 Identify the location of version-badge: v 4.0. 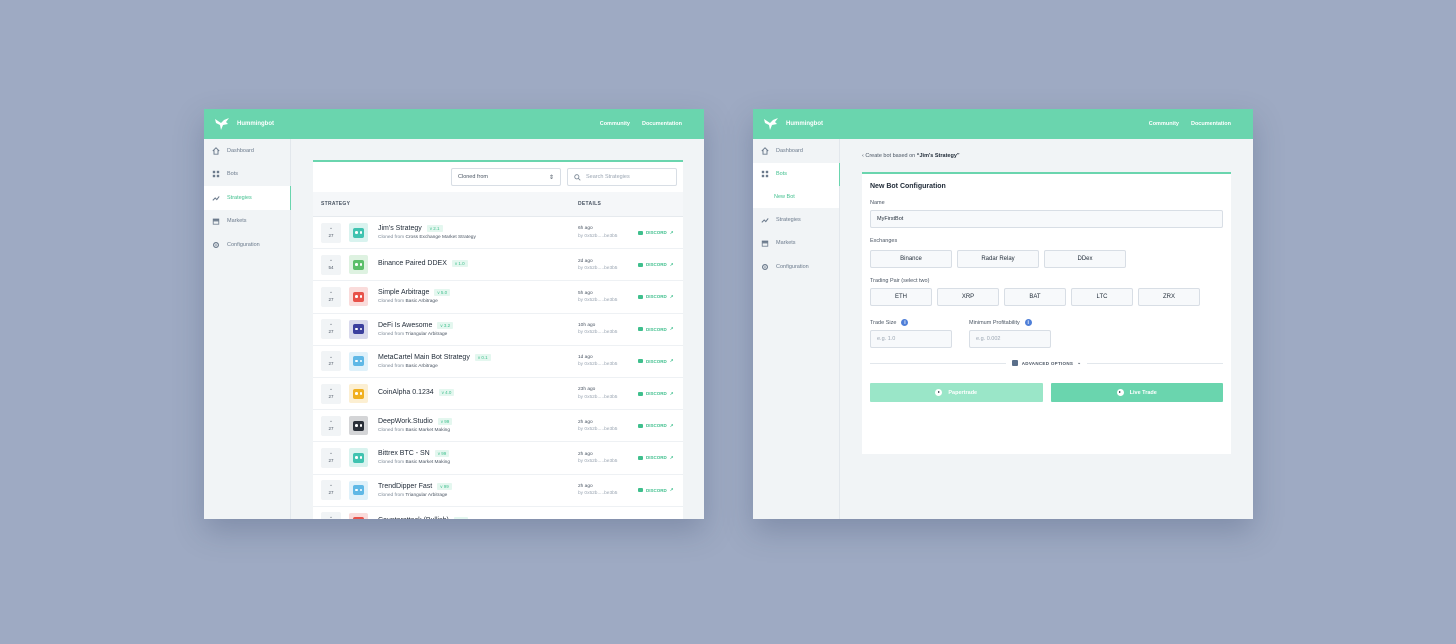
(446, 392).